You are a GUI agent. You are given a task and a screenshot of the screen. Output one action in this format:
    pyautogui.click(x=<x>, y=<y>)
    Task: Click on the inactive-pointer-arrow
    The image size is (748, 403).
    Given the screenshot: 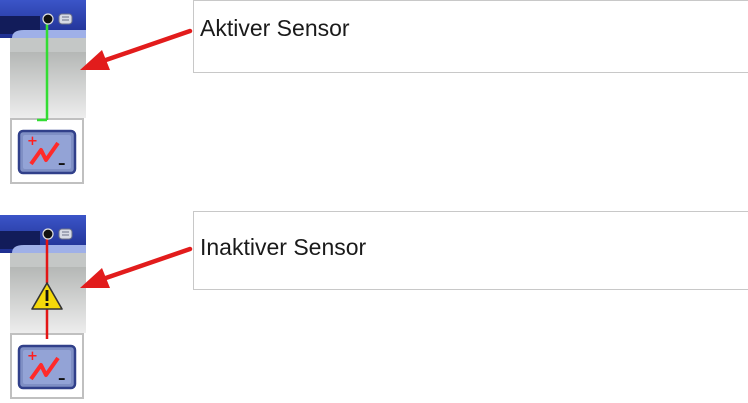 What is the action you would take?
    pyautogui.click(x=136, y=267)
    